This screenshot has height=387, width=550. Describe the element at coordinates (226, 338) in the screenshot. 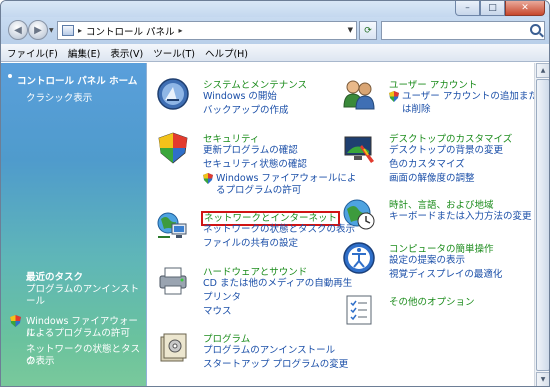

I see `category-title-programs: プログラム` at that location.